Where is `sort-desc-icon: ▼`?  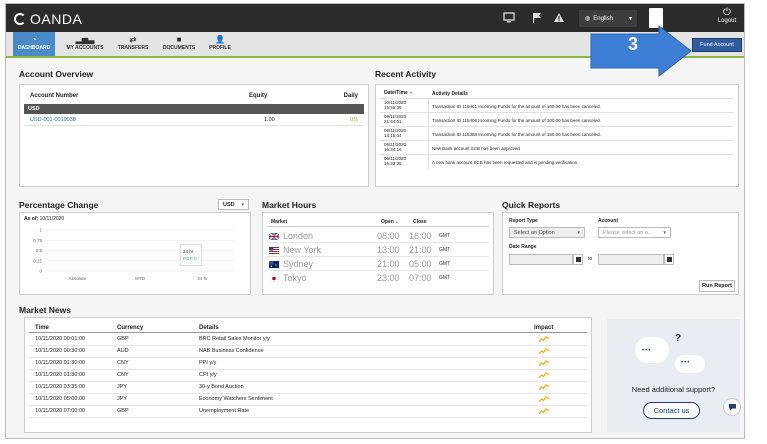
sort-desc-icon: ▼ is located at coordinates (411, 93).